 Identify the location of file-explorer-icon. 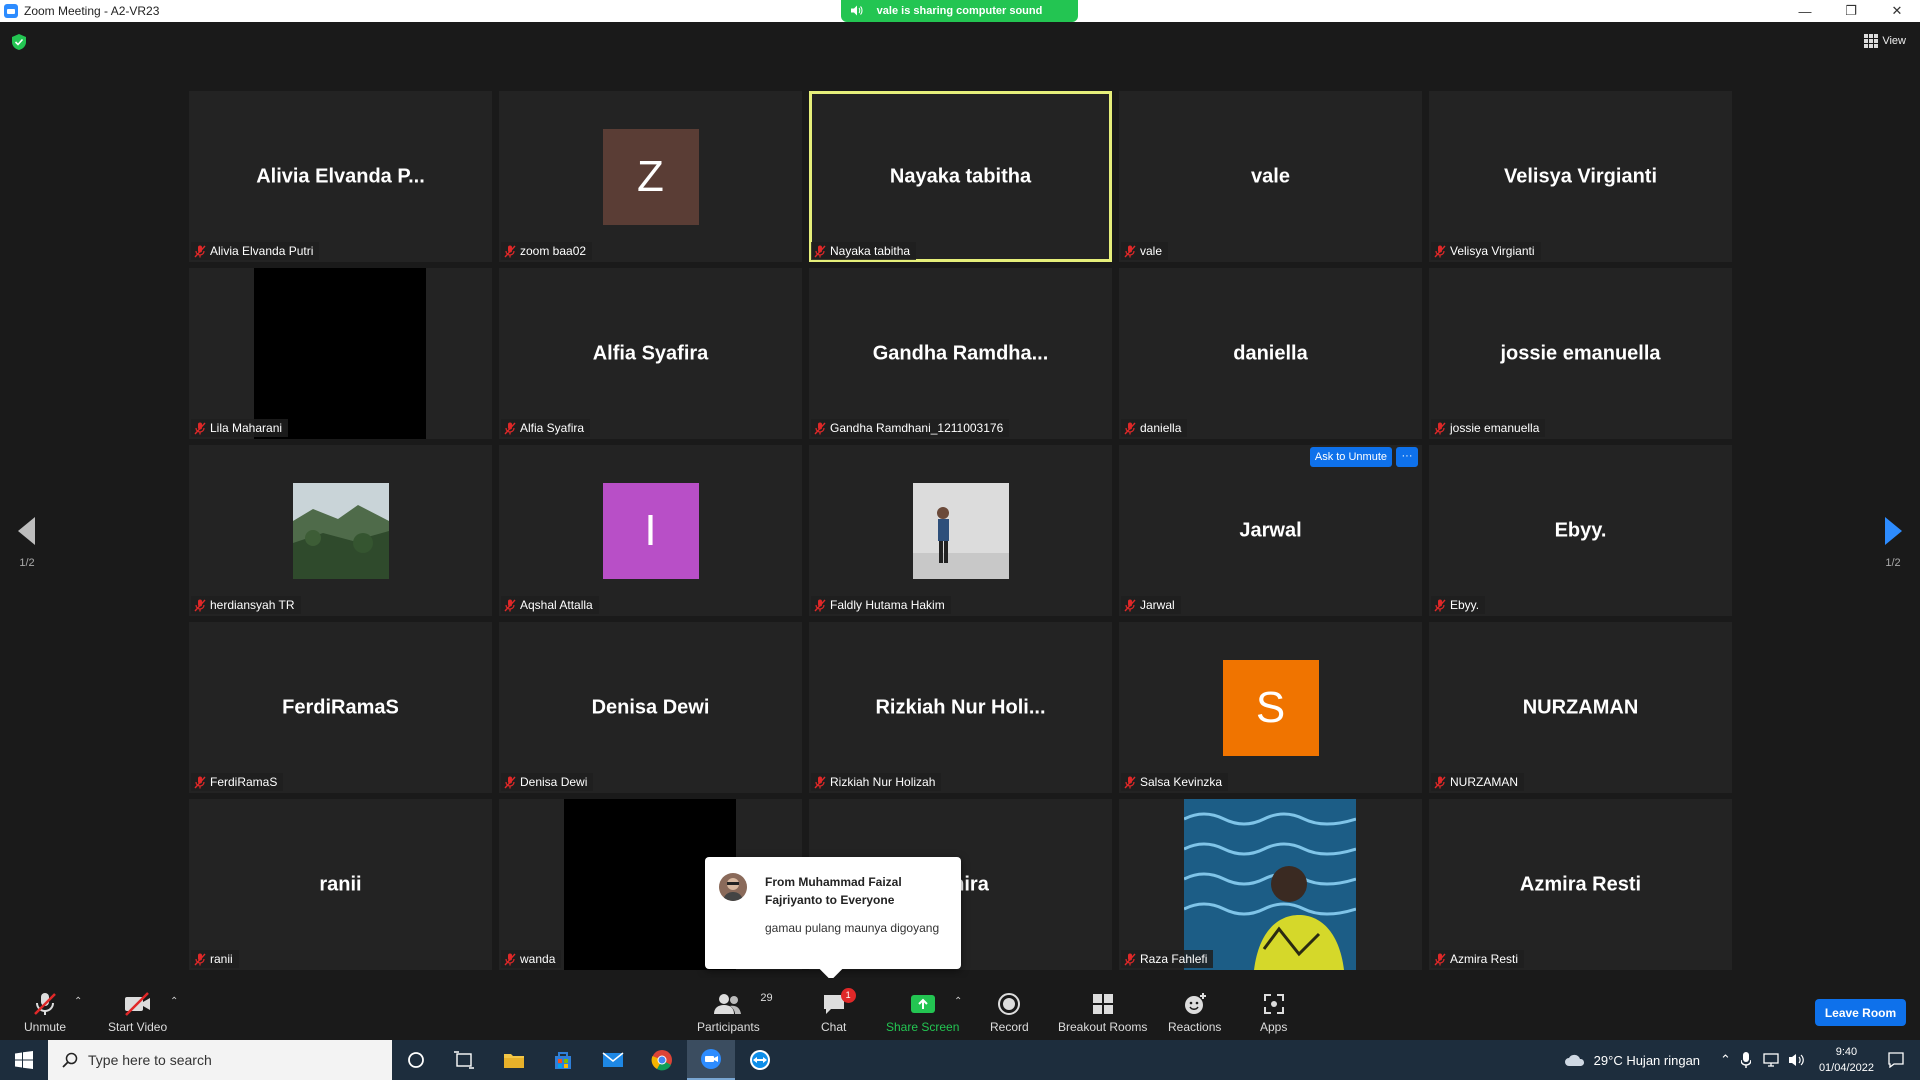
(514, 1060).